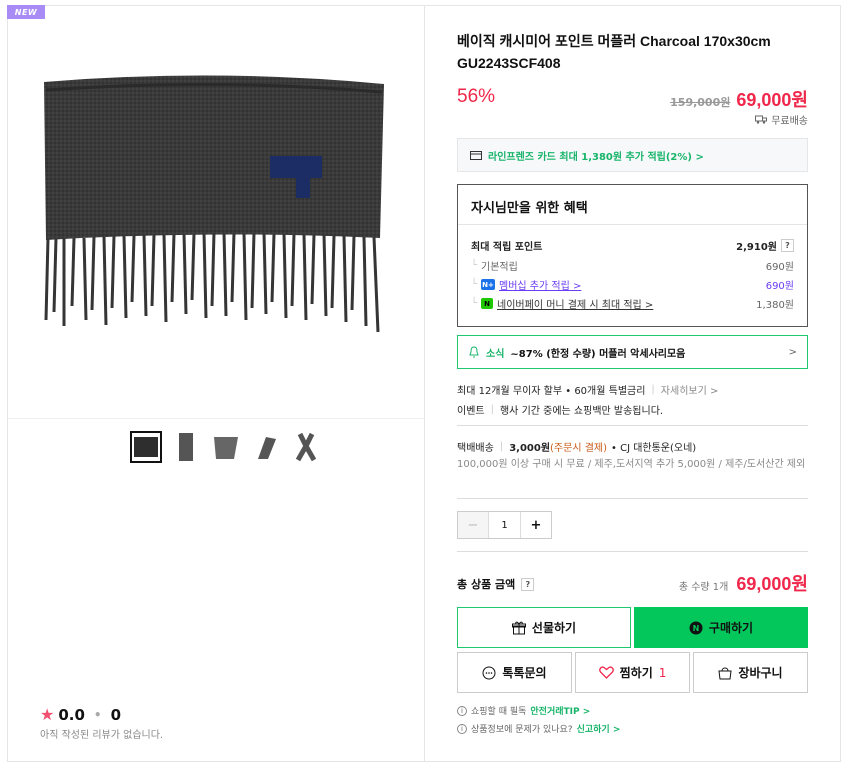 Image resolution: width=849 pixels, height=768 pixels. What do you see at coordinates (528, 584) in the screenshot?
I see `total-help-button: ?` at bounding box center [528, 584].